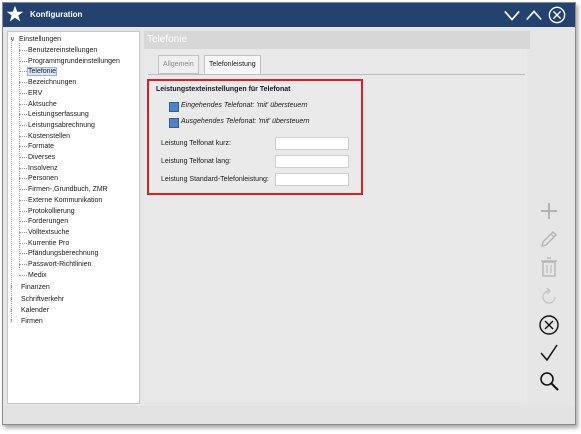 Image resolution: width=581 pixels, height=434 pixels. Describe the element at coordinates (312, 179) in the screenshot. I see `standard-call-input` at that location.